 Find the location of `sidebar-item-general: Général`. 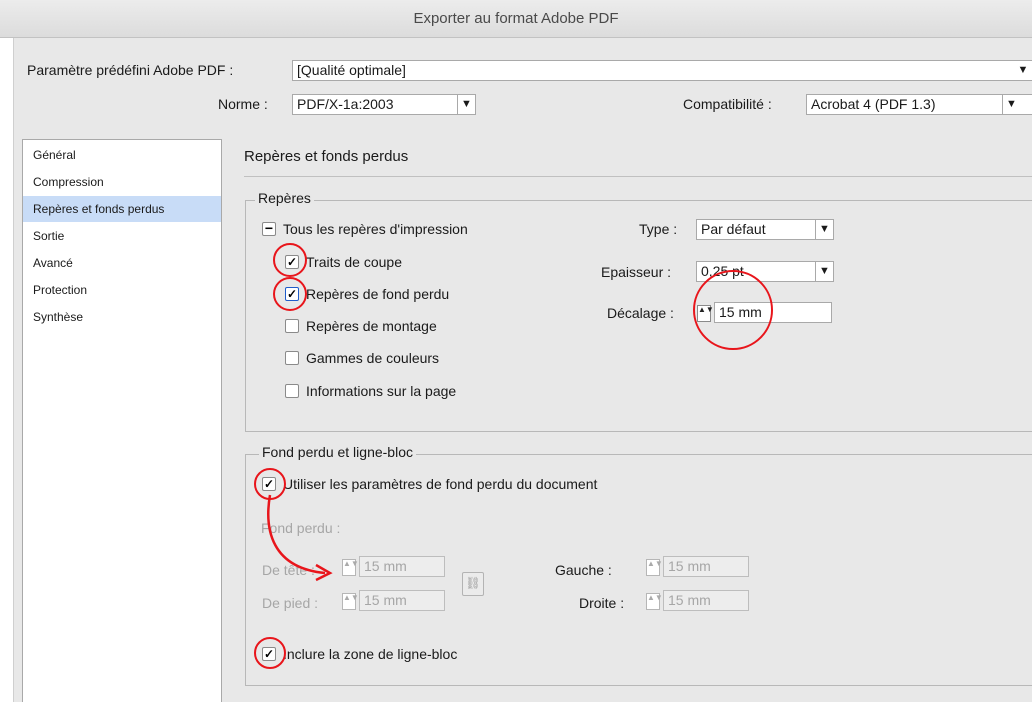

sidebar-item-general: Général is located at coordinates (122, 155).